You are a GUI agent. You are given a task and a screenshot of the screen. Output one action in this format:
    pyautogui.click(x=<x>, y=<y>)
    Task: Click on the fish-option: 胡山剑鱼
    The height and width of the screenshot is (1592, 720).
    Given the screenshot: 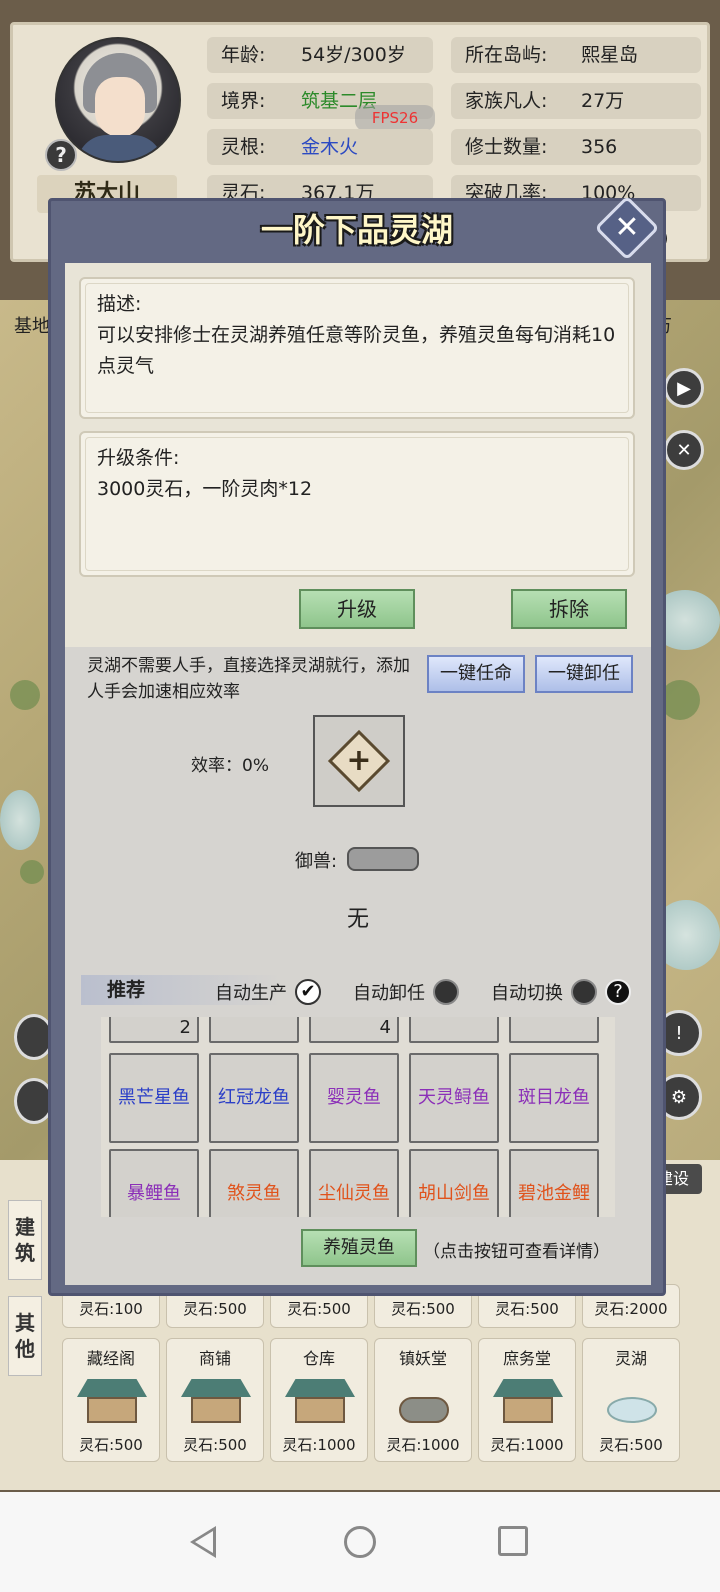 What is the action you would take?
    pyautogui.click(x=454, y=1183)
    